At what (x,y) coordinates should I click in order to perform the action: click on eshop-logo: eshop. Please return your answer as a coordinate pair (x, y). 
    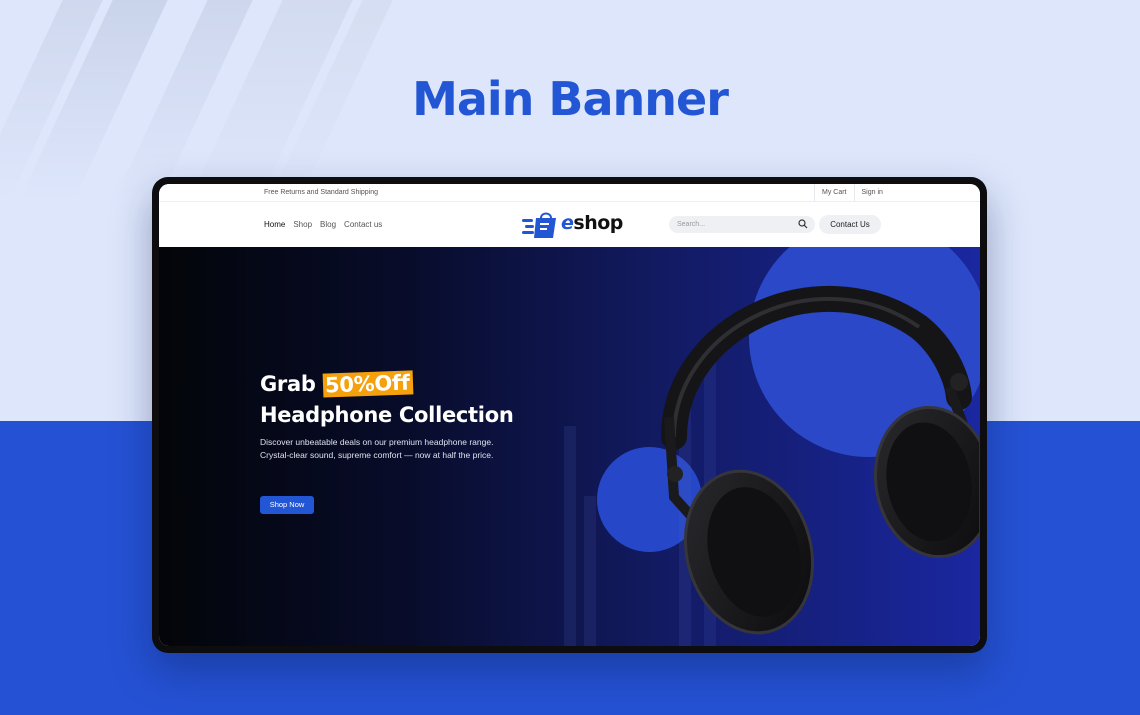
    Looking at the image, I should click on (572, 225).